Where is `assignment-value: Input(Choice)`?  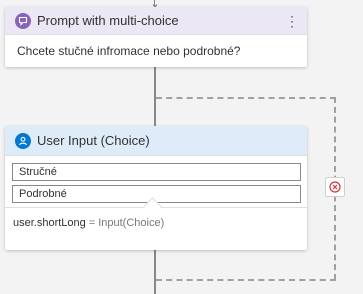
assignment-value: Input(Choice) is located at coordinates (131, 223).